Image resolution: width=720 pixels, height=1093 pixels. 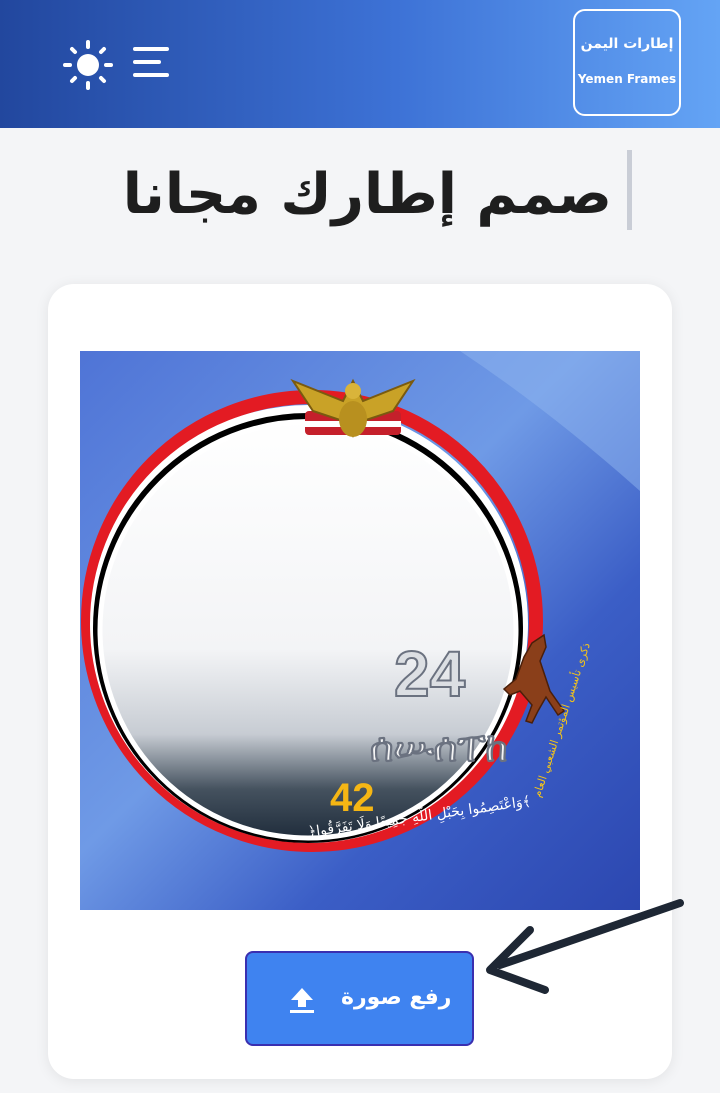 I want to click on upload-photo-button: رفع صورة, so click(x=359, y=998).